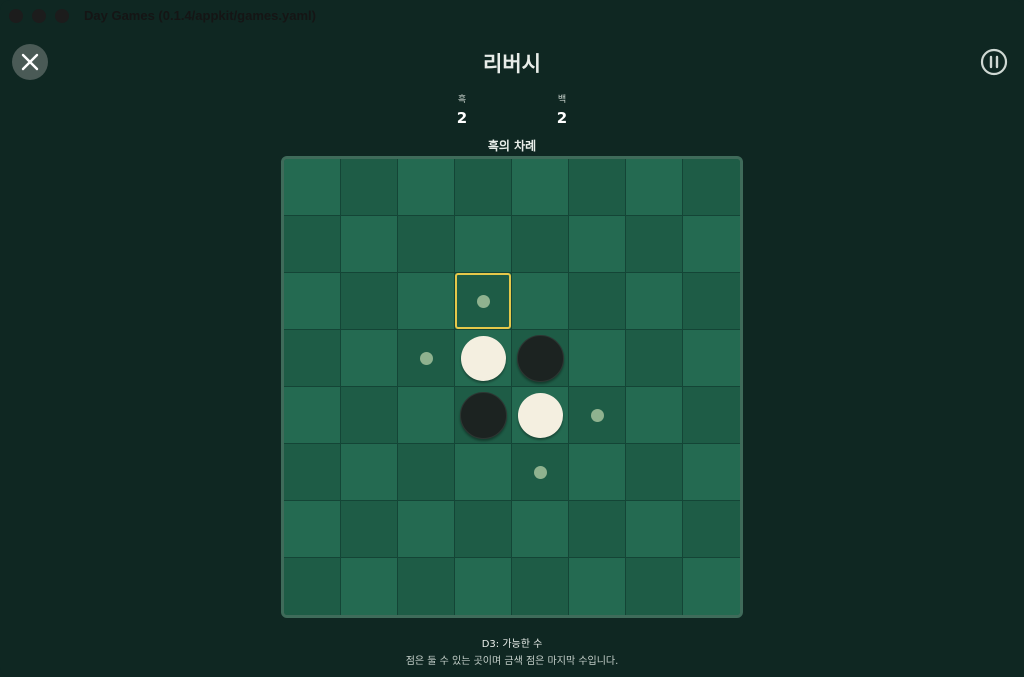 This screenshot has height=677, width=1024. Describe the element at coordinates (483, 187) in the screenshot. I see `board-cell-d1` at that location.